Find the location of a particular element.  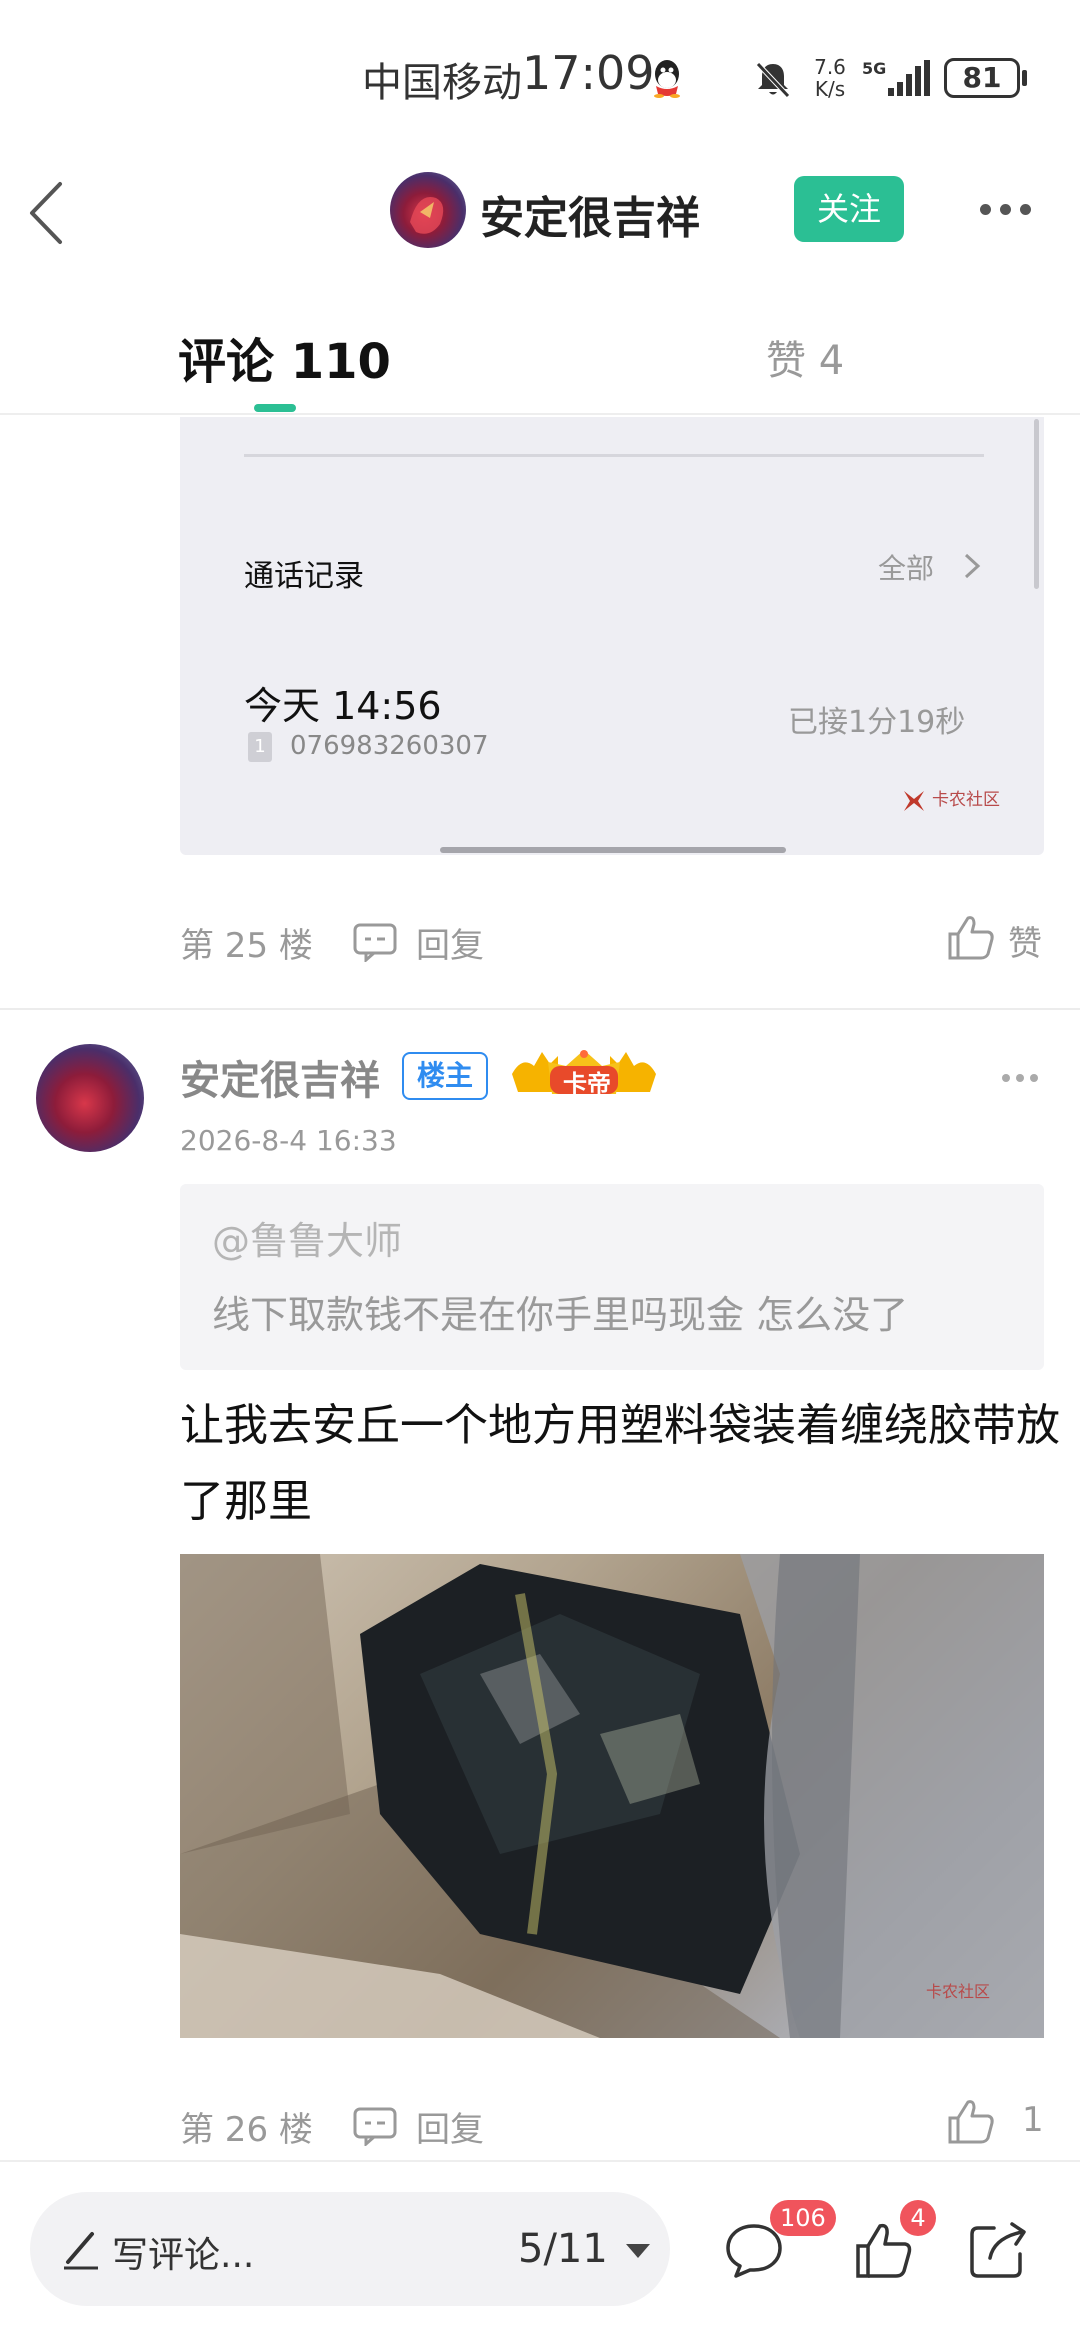

like-count: 1 is located at coordinates (1033, 2120).